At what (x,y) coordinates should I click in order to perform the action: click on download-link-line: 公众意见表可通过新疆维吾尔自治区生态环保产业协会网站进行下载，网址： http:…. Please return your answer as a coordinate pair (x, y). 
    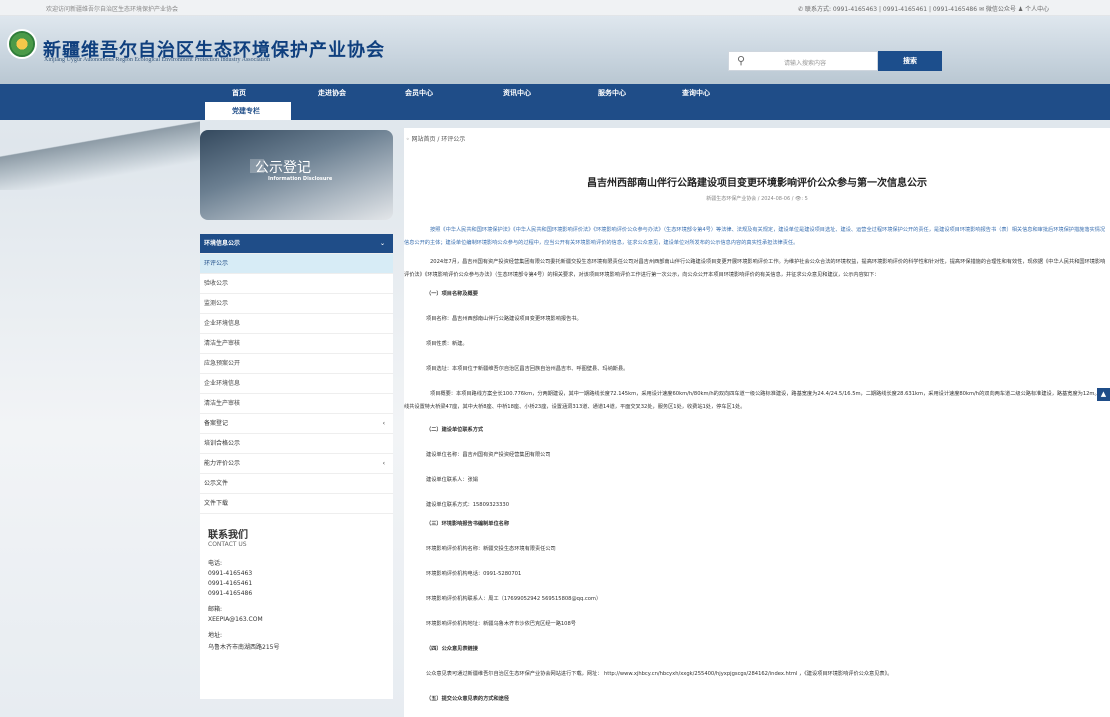
    Looking at the image, I should click on (755, 674).